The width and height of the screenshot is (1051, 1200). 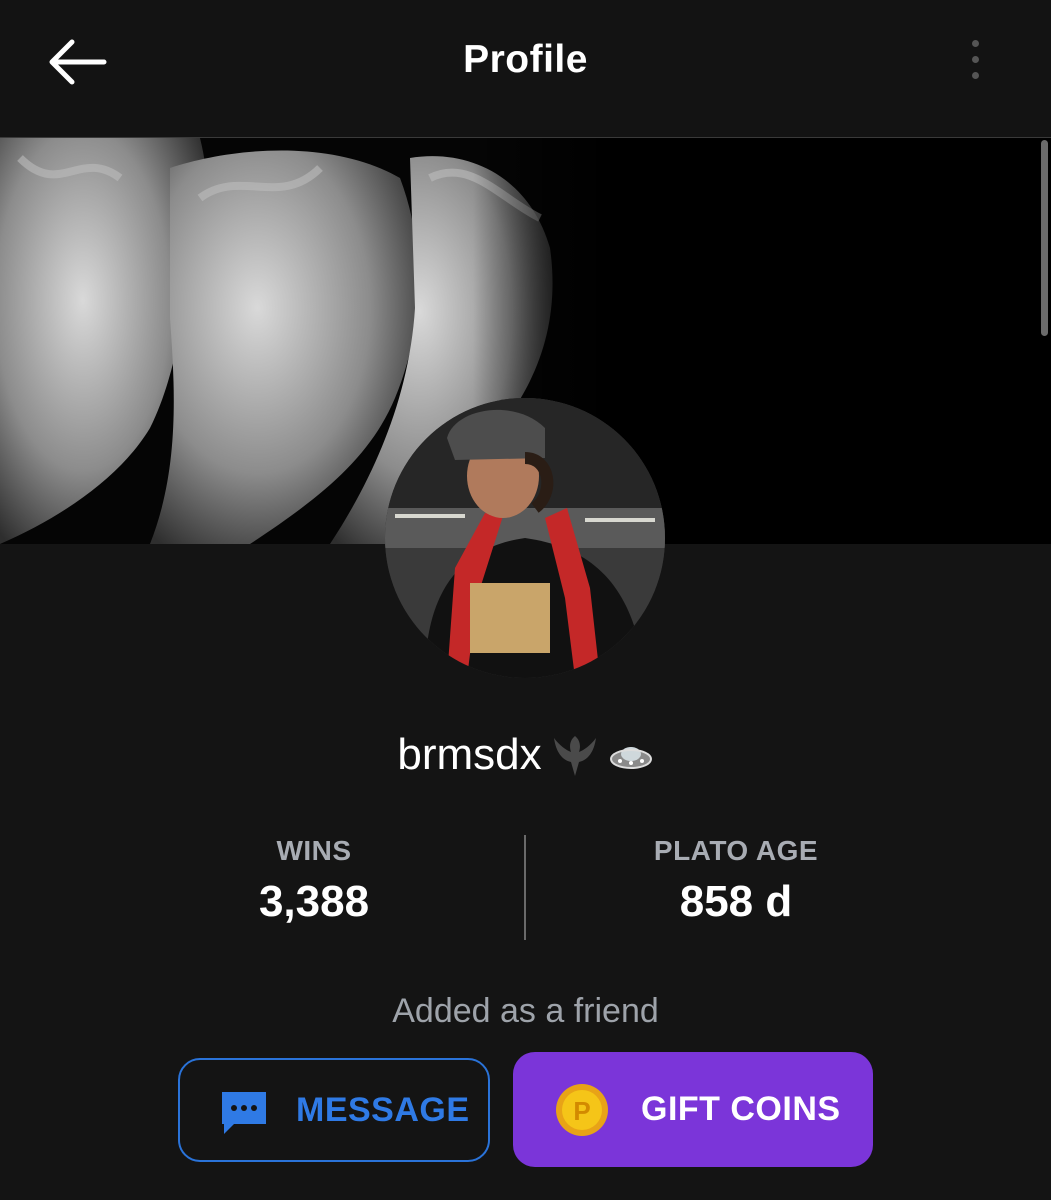 I want to click on svg-text: P, so click(x=581, y=1111).